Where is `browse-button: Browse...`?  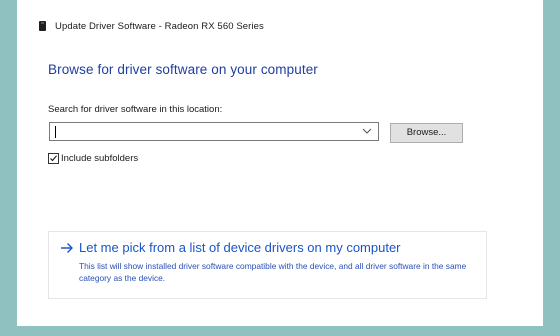
browse-button: Browse... is located at coordinates (426, 133).